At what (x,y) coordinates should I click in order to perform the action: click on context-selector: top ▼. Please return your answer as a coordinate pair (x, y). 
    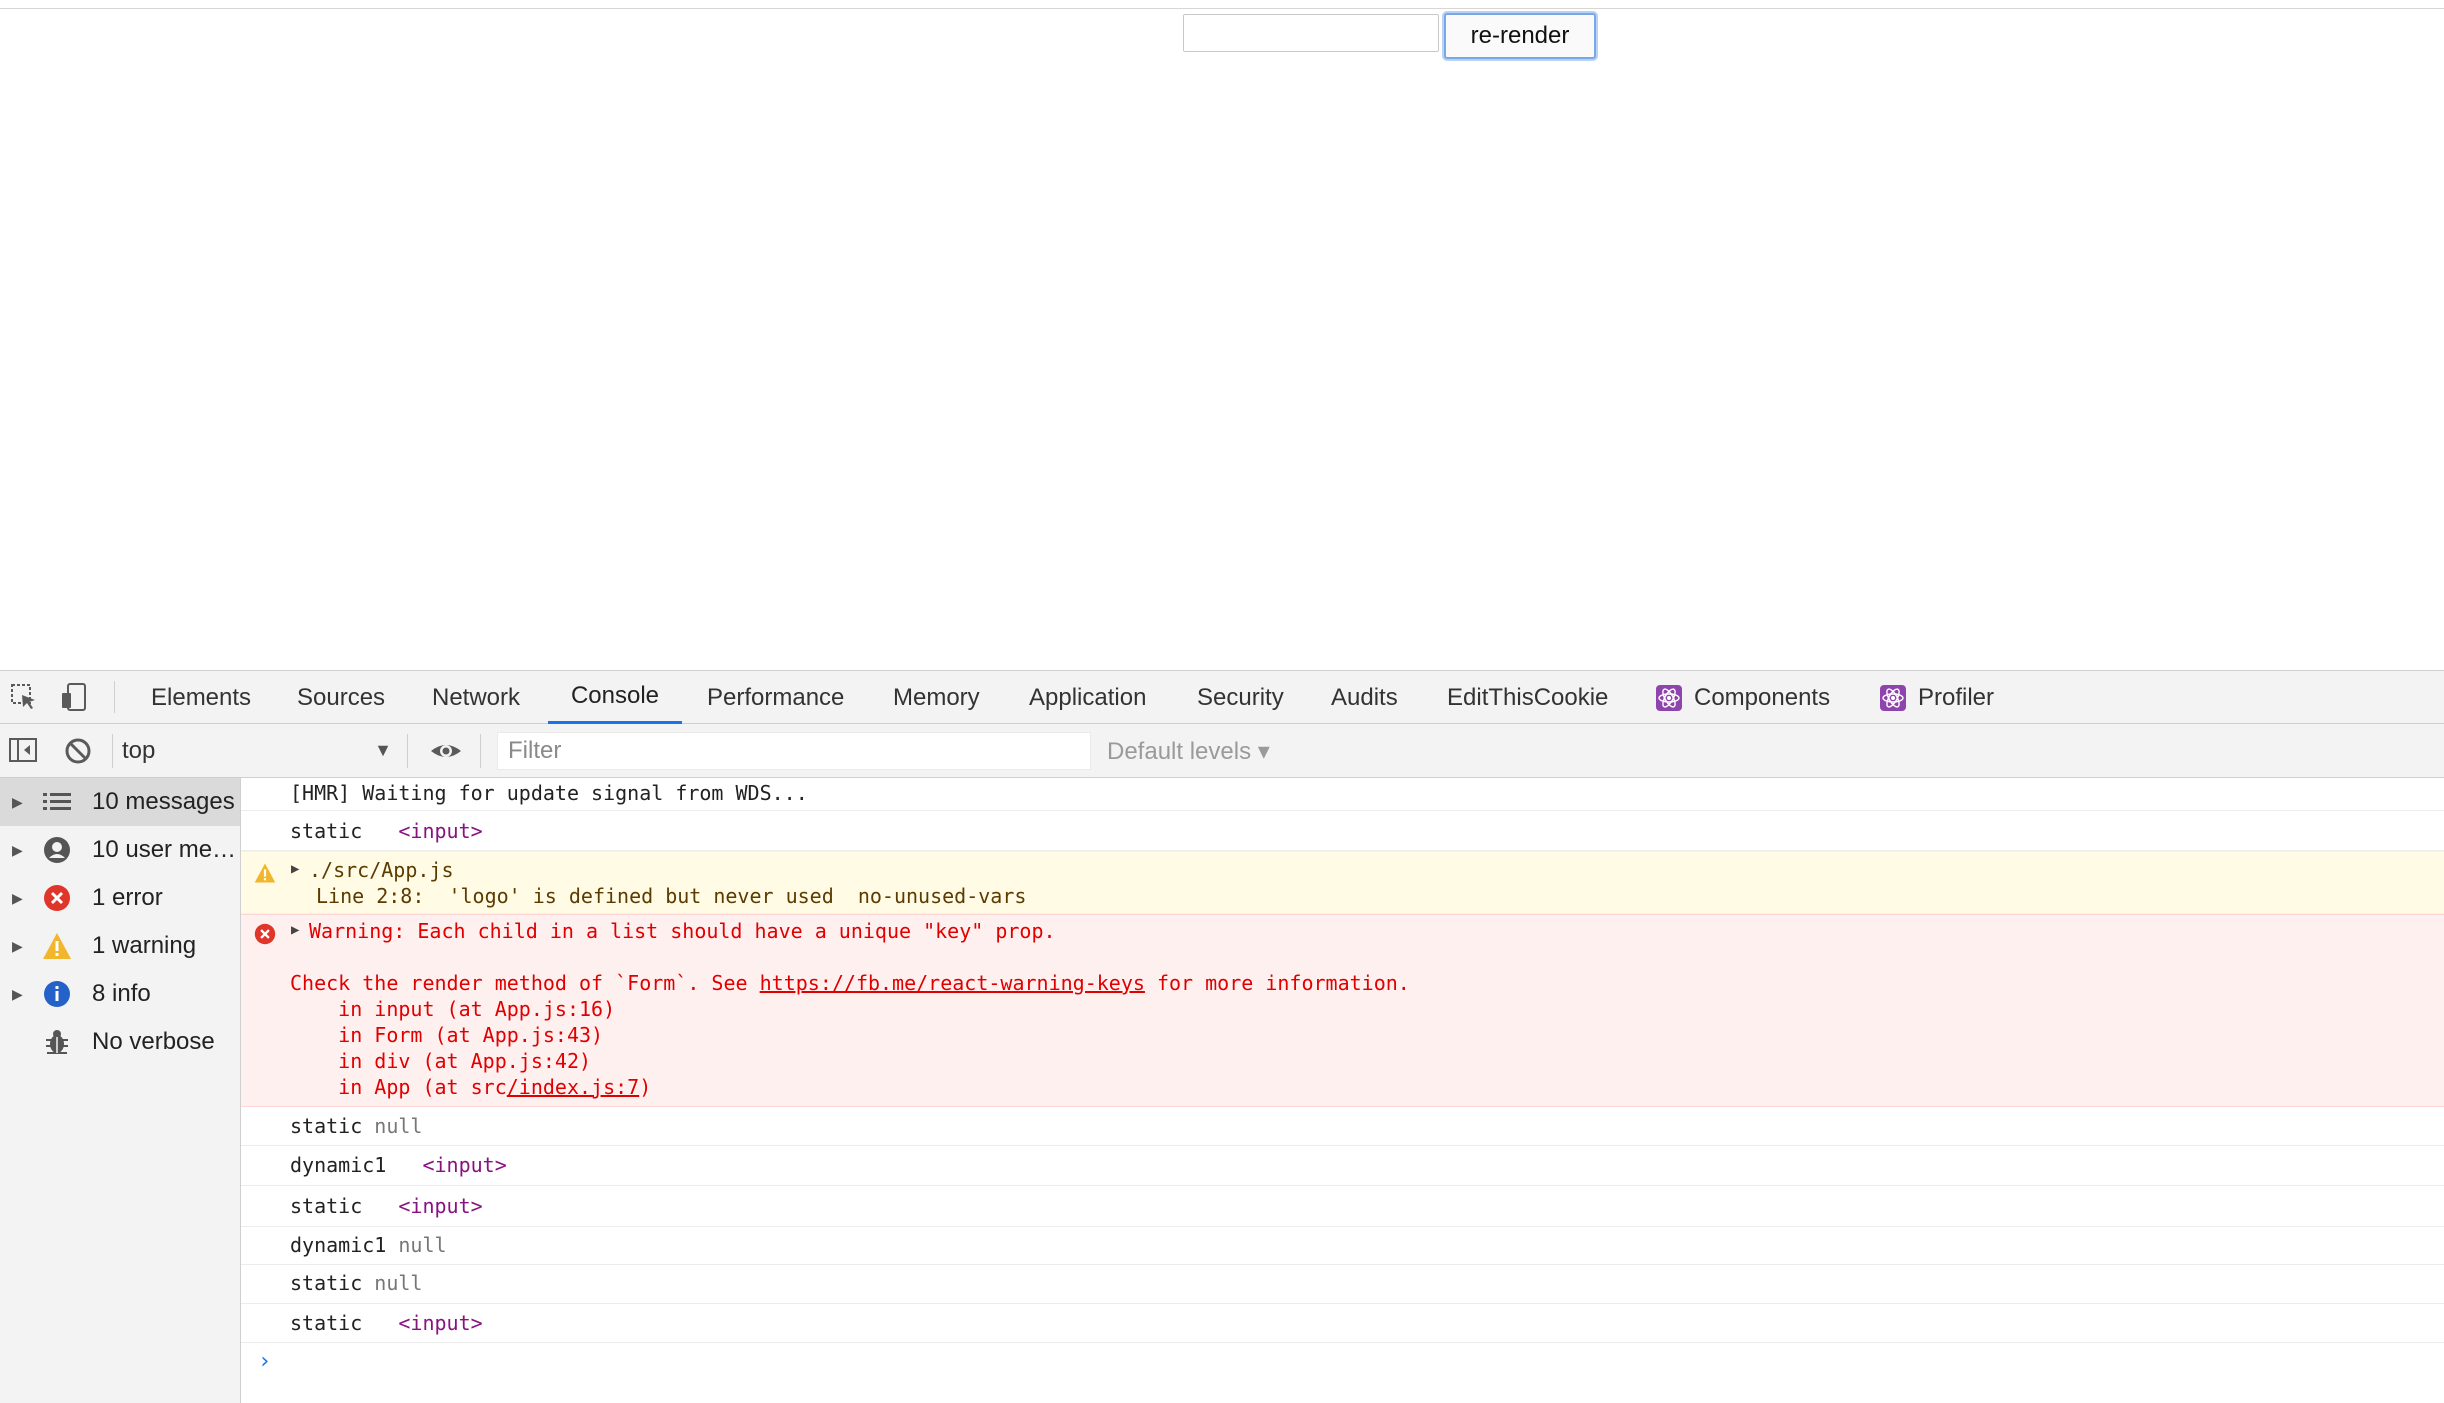
    Looking at the image, I should click on (257, 751).